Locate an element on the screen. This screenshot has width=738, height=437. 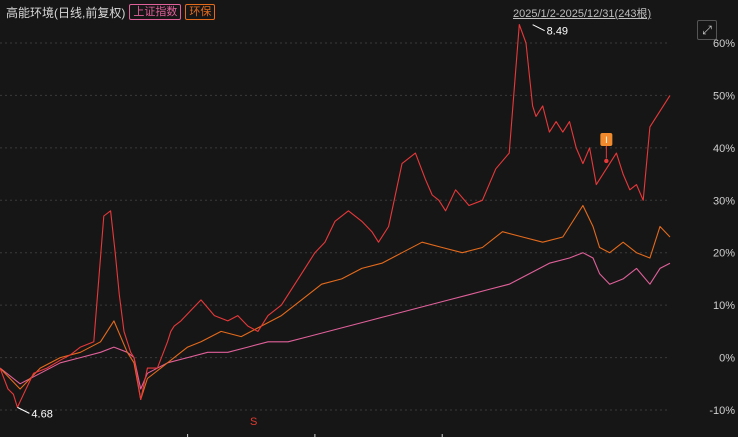
price-annotation: 4.68 is located at coordinates (41, 414).